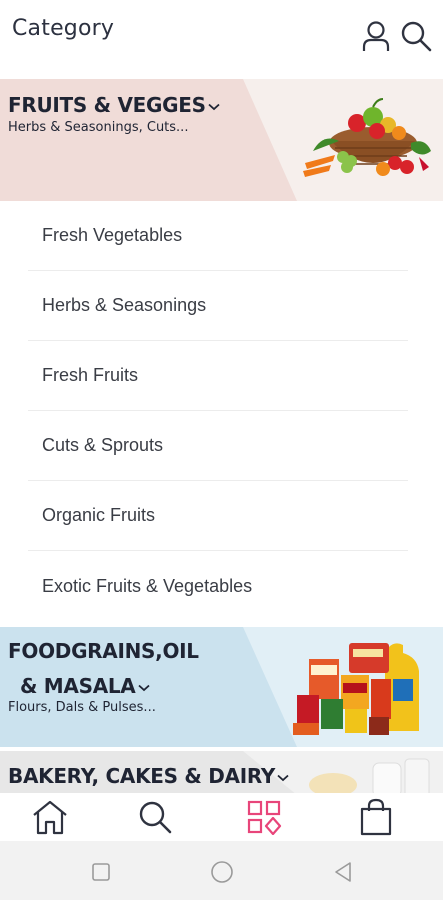 This screenshot has width=443, height=900. What do you see at coordinates (103, 445) in the screenshot?
I see `subcategory-label: Cuts & Sprouts` at bounding box center [103, 445].